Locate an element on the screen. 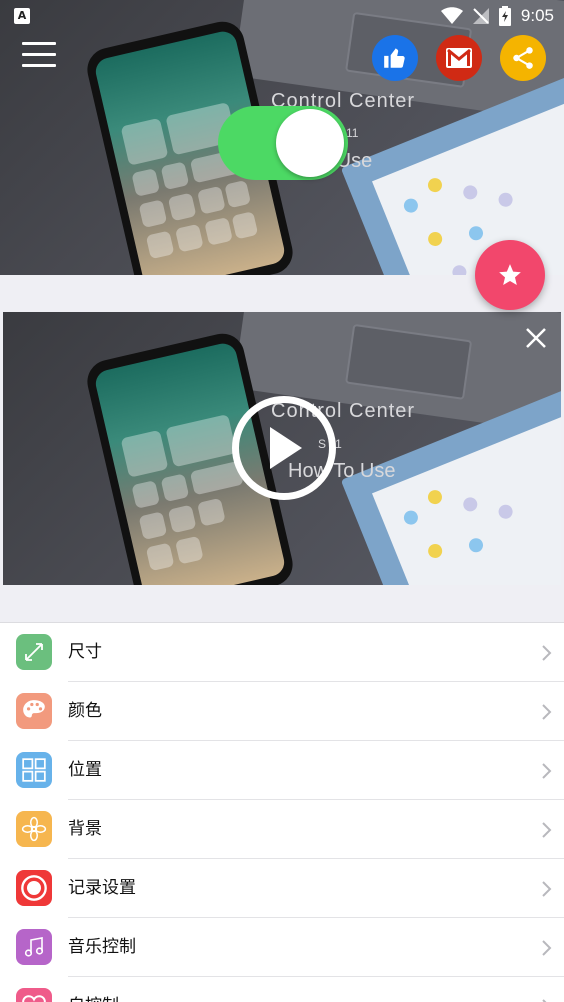 The width and height of the screenshot is (564, 1002). play-icon is located at coordinates (286, 448).